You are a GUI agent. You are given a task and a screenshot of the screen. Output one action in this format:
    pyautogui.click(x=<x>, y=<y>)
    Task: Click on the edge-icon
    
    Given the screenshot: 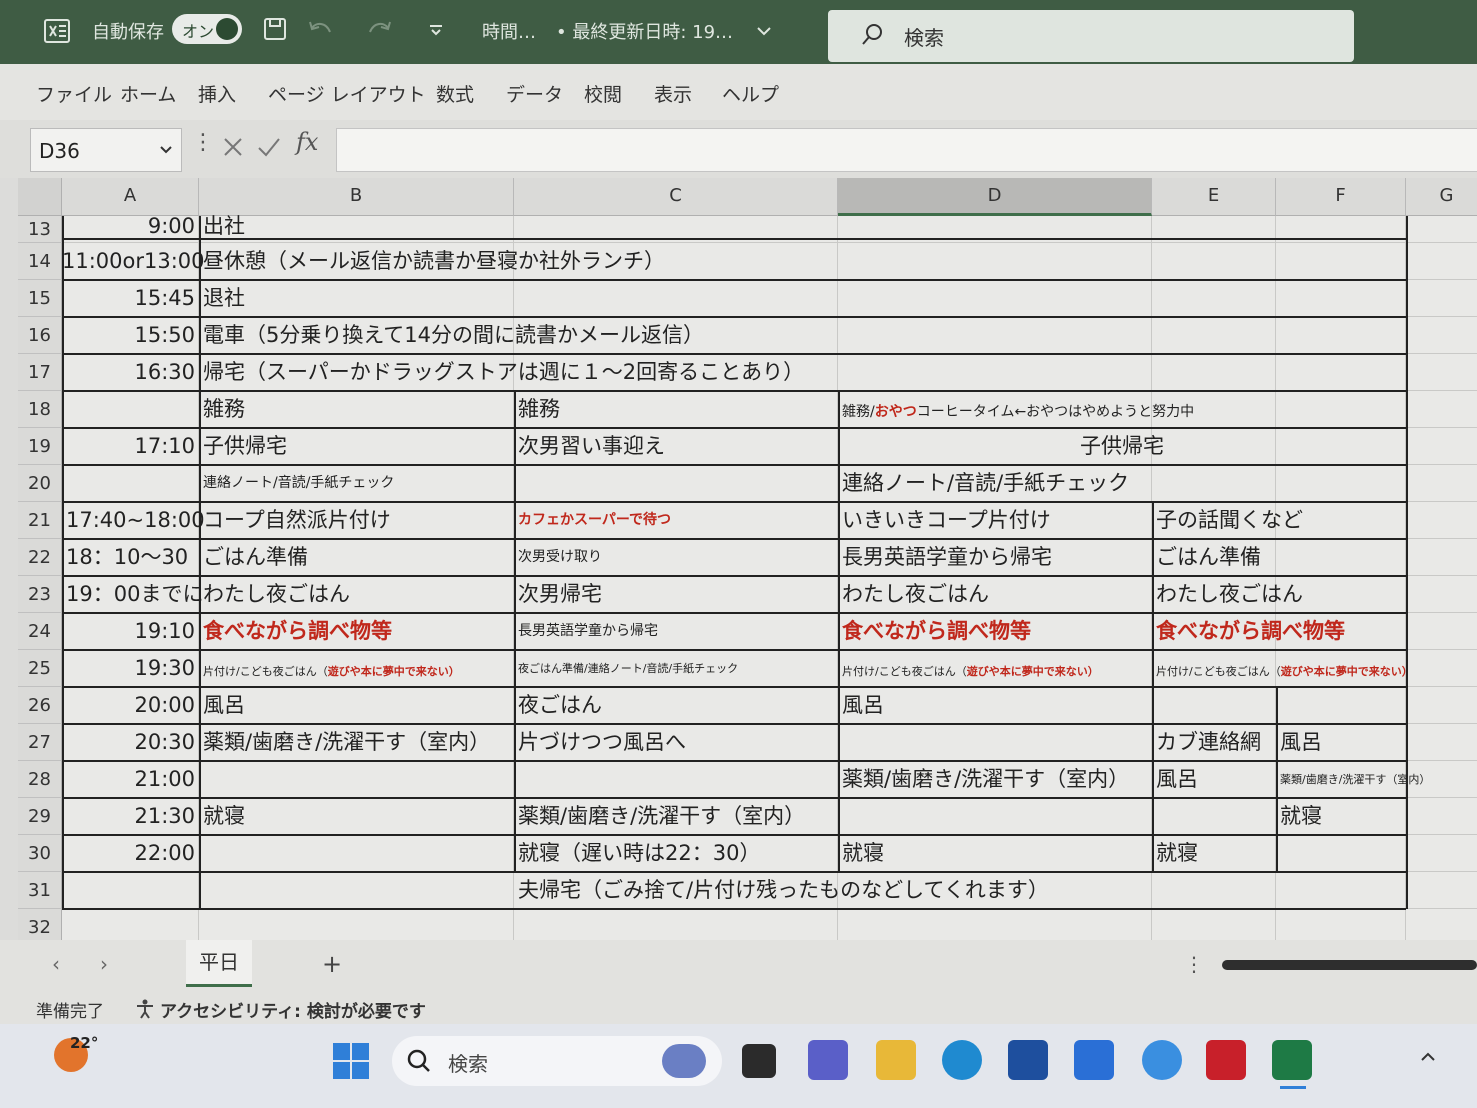 What is the action you would take?
    pyautogui.click(x=962, y=1060)
    